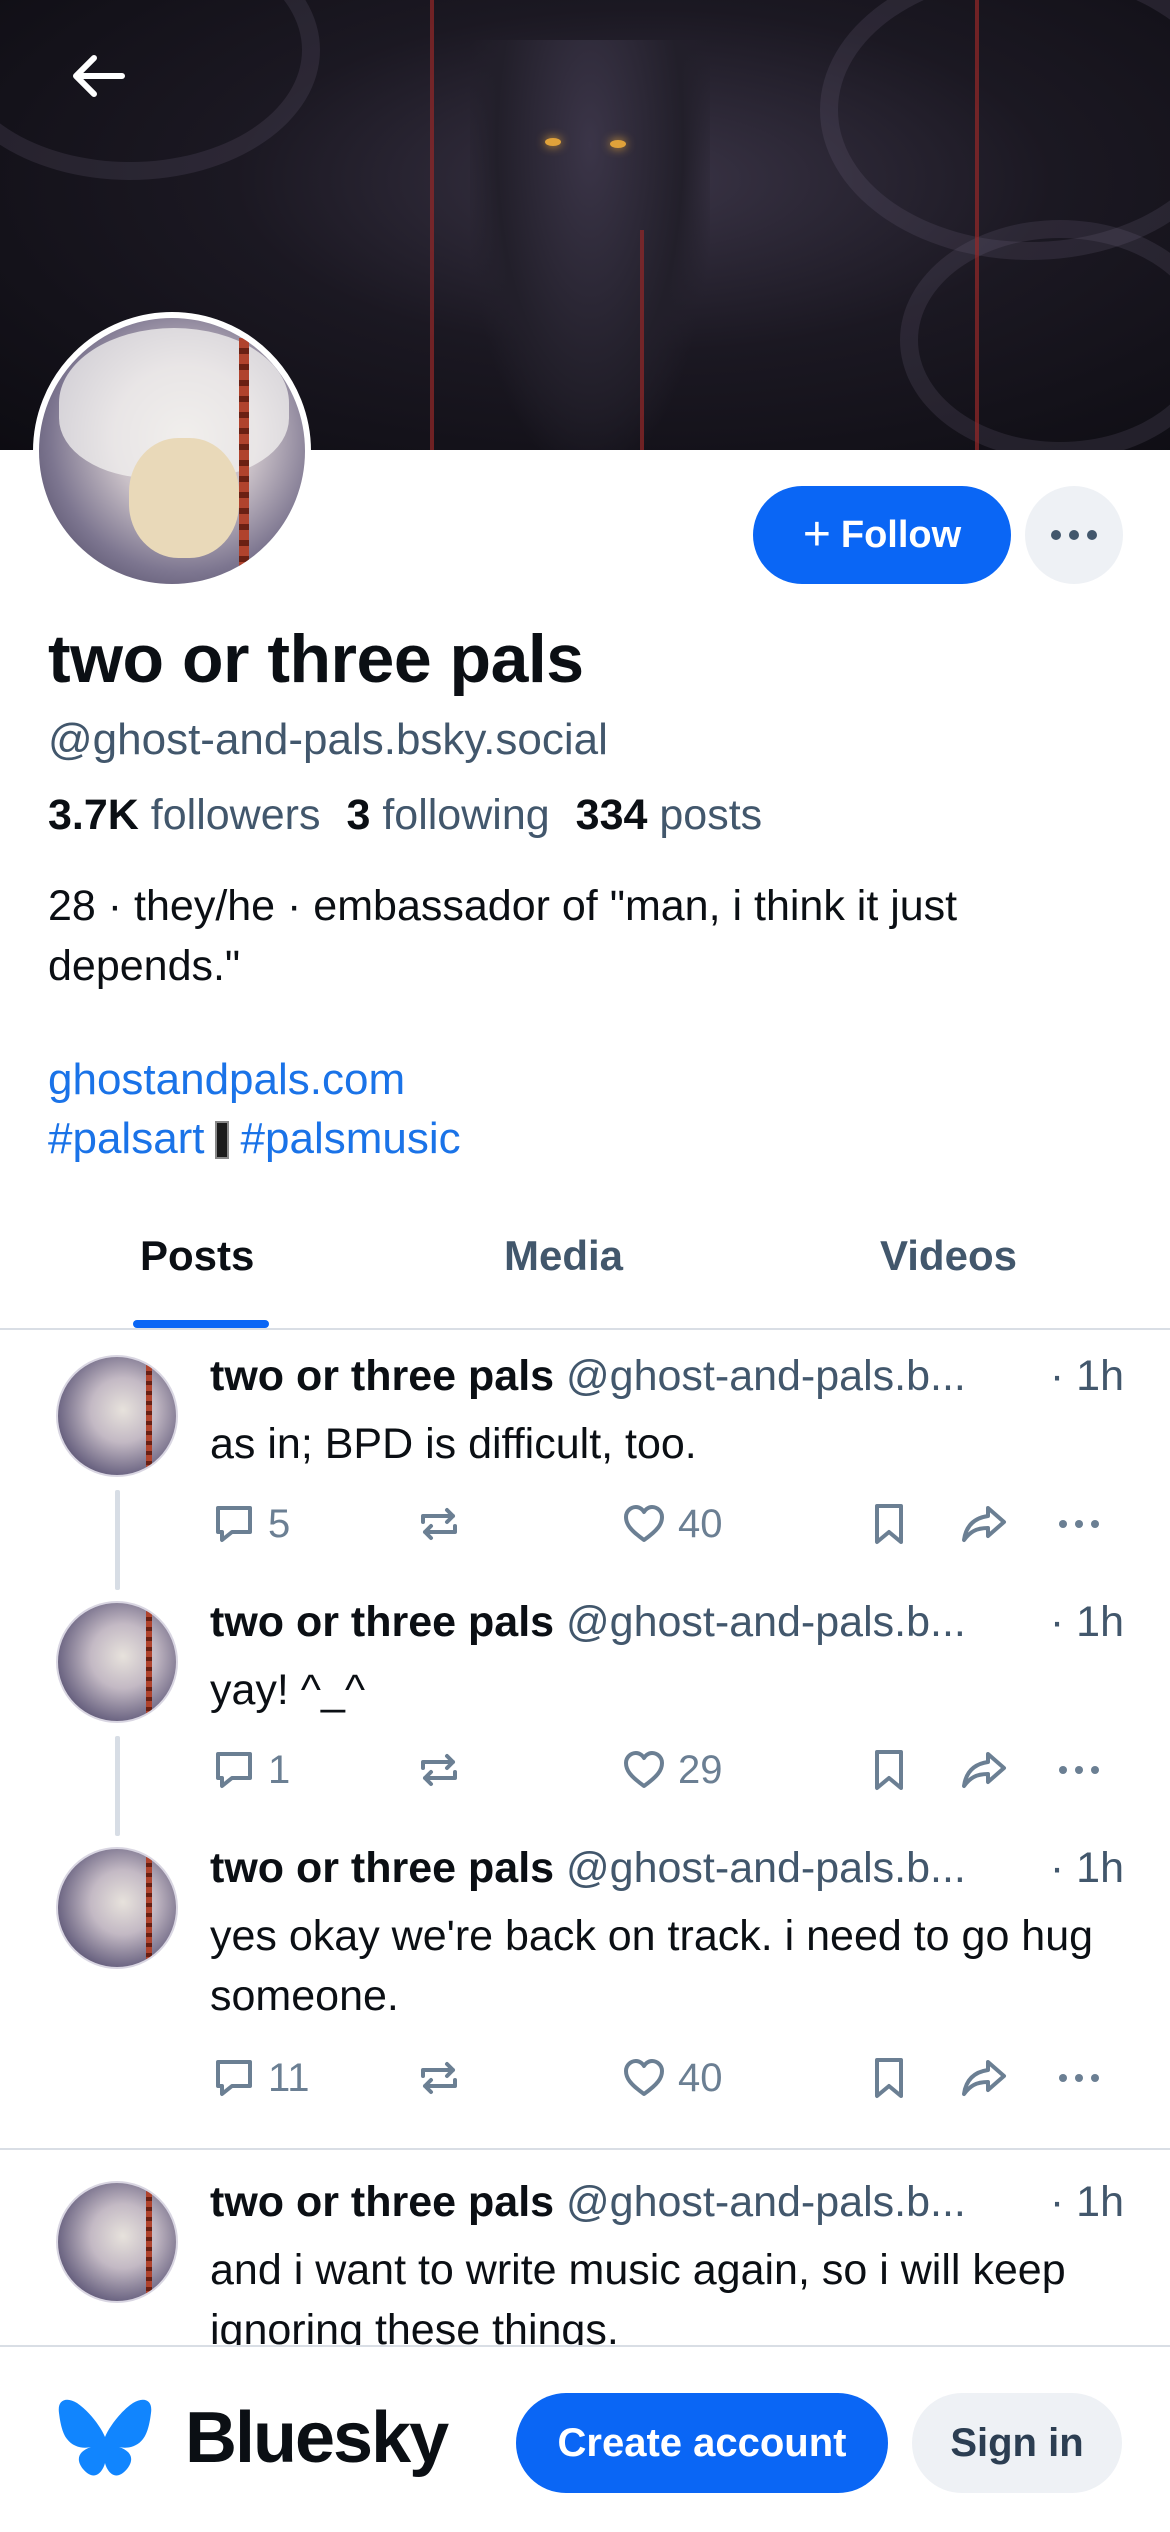 This screenshot has height=2532, width=1170. What do you see at coordinates (99, 76) in the screenshot?
I see `arrow-left-icon` at bounding box center [99, 76].